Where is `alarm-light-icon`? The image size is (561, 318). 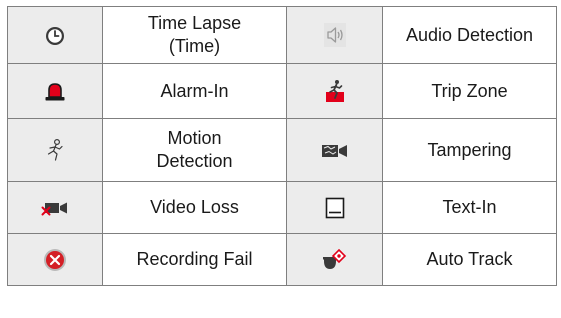 alarm-light-icon is located at coordinates (55, 92).